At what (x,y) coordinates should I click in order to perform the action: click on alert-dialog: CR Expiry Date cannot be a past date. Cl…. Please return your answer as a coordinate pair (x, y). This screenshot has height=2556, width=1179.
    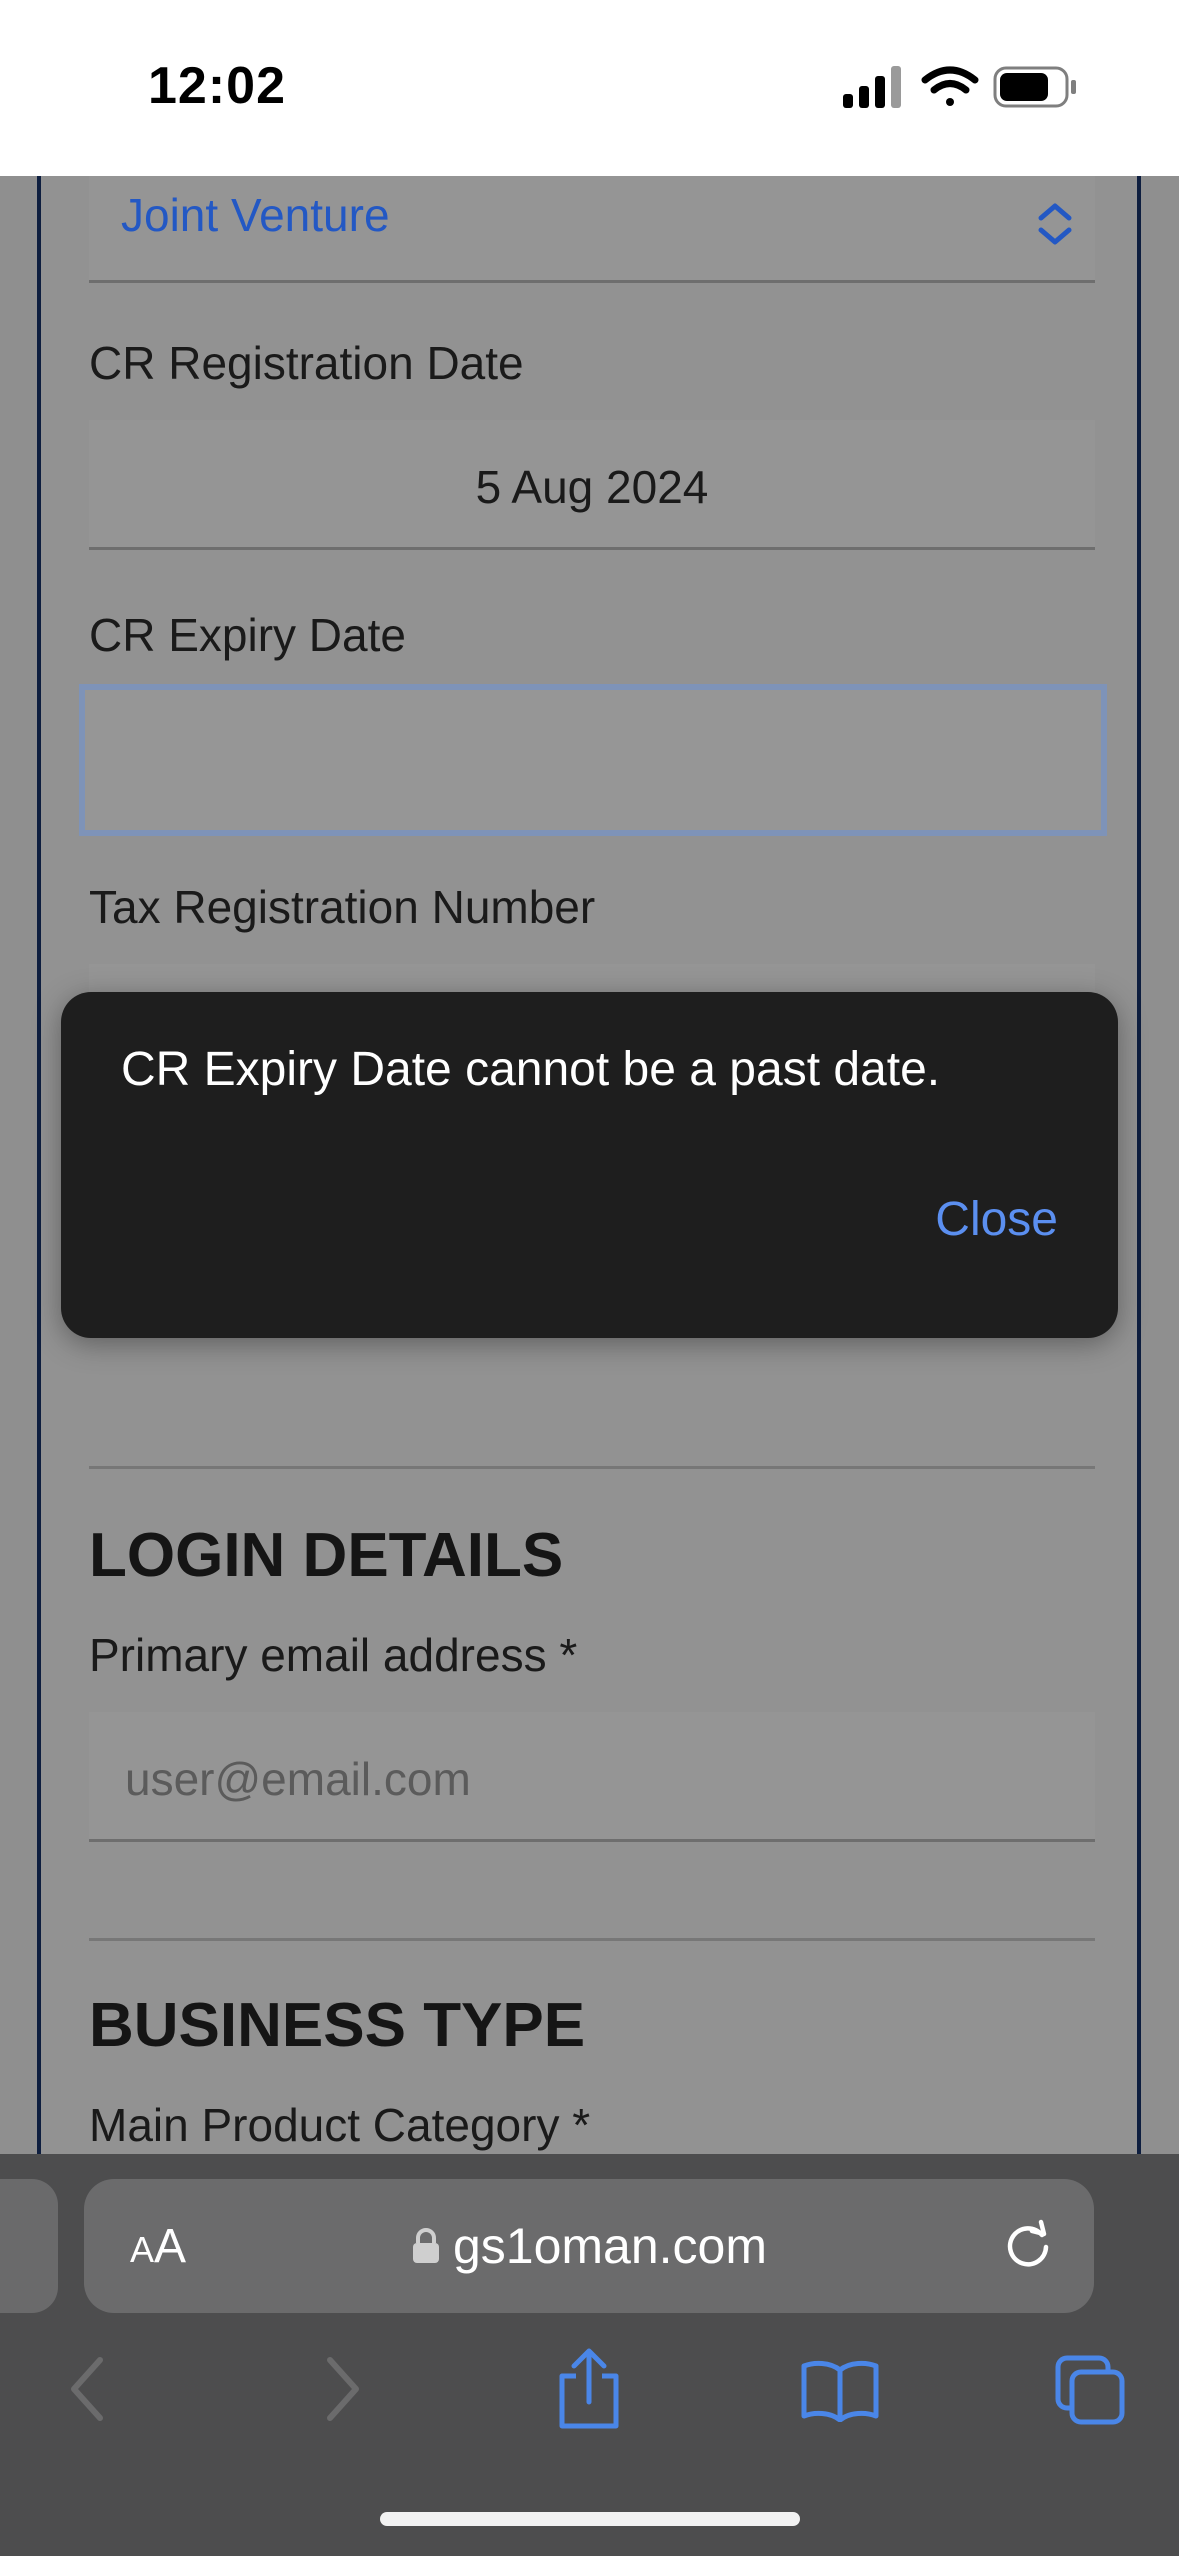
    Looking at the image, I should click on (589, 1165).